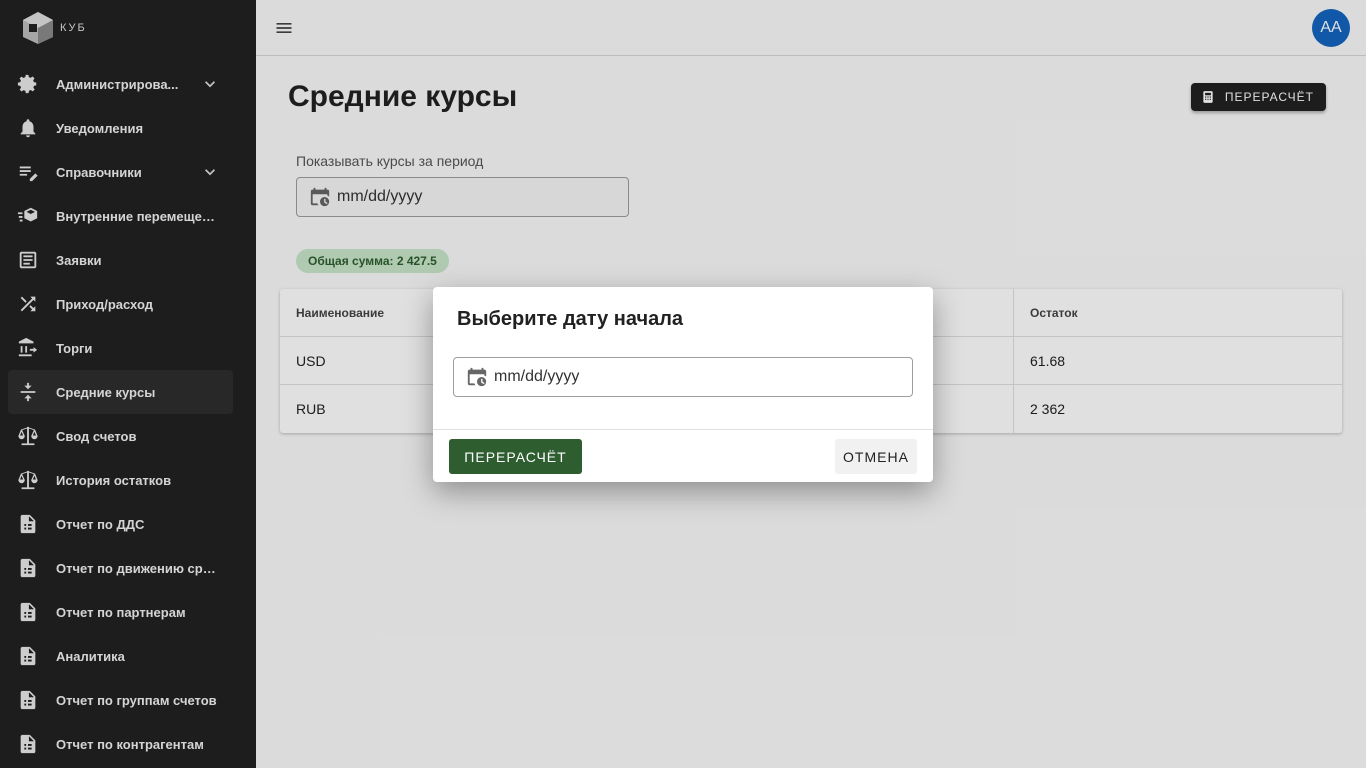 The height and width of the screenshot is (768, 1366). What do you see at coordinates (537, 376) in the screenshot?
I see `start-date-placeholder: mm/dd/yyyy` at bounding box center [537, 376].